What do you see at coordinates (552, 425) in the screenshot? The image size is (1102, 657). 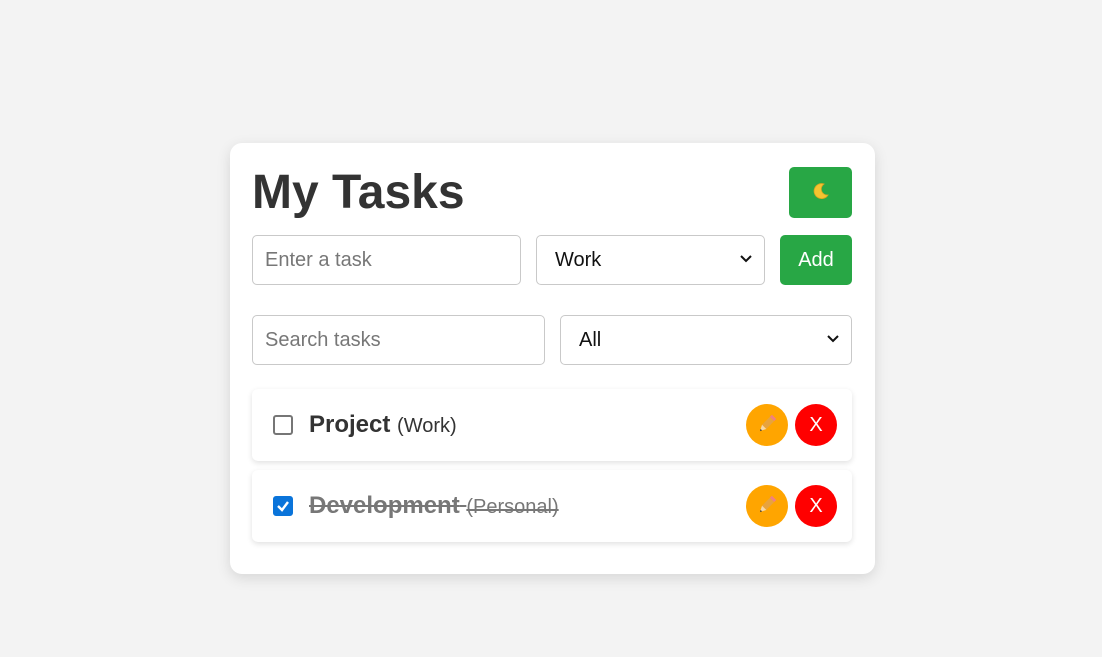 I see `task-item: Project (Work) X` at bounding box center [552, 425].